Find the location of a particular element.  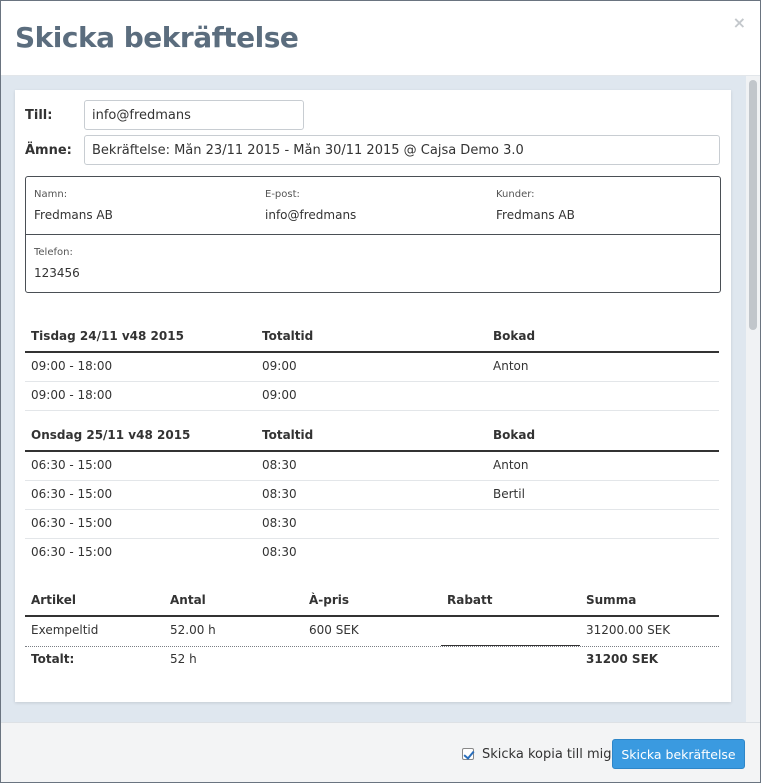

article-sum: 31200.00 SEK is located at coordinates (628, 630).